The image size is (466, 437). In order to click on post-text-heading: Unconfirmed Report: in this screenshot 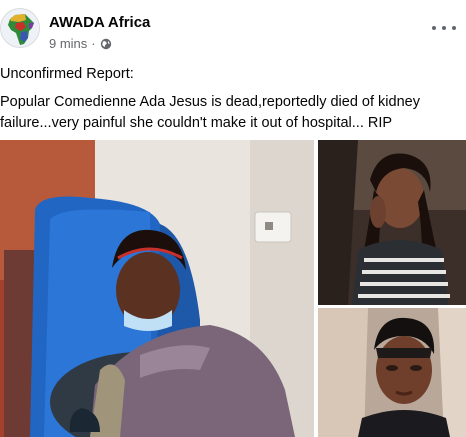, I will do `click(67, 74)`.